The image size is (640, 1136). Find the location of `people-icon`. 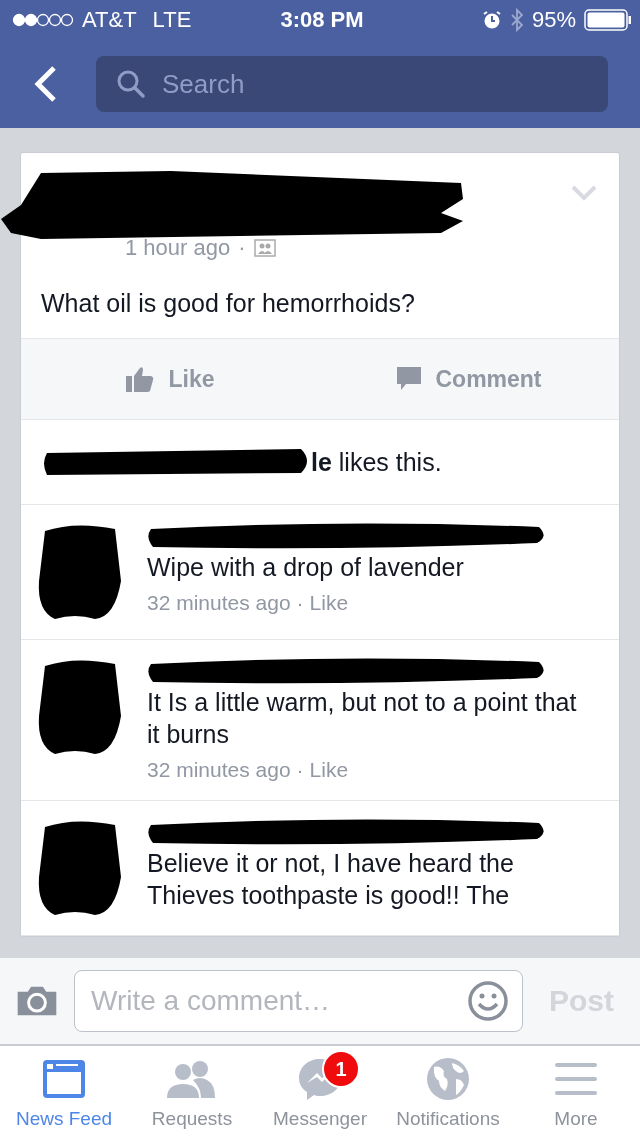

people-icon is located at coordinates (192, 1079).